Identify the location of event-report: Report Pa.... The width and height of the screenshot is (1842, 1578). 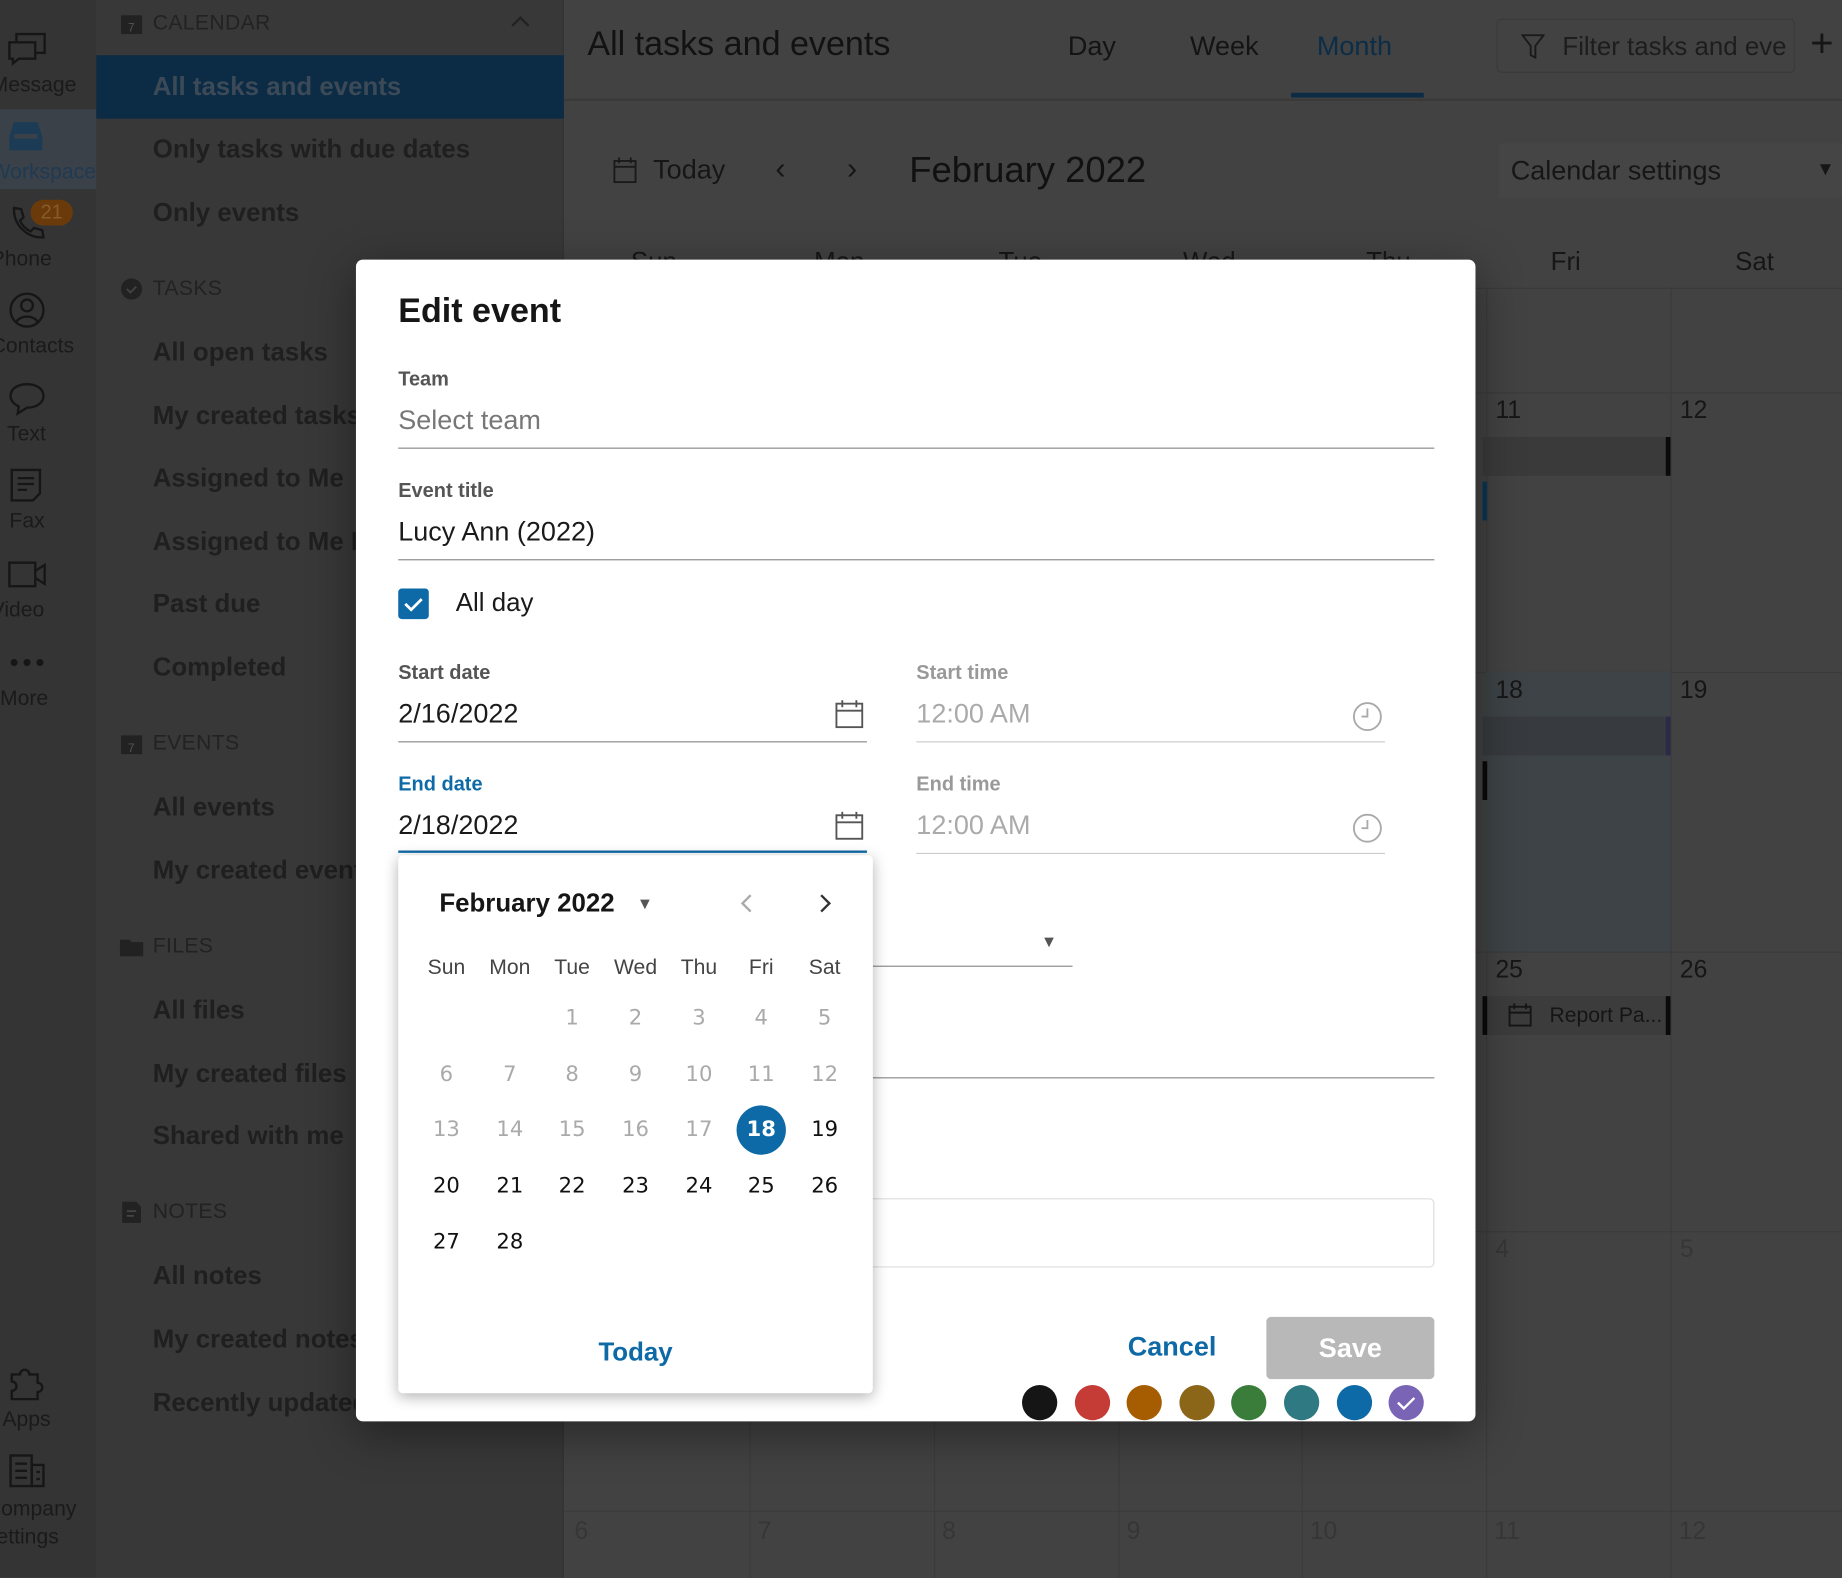
(1576, 1015).